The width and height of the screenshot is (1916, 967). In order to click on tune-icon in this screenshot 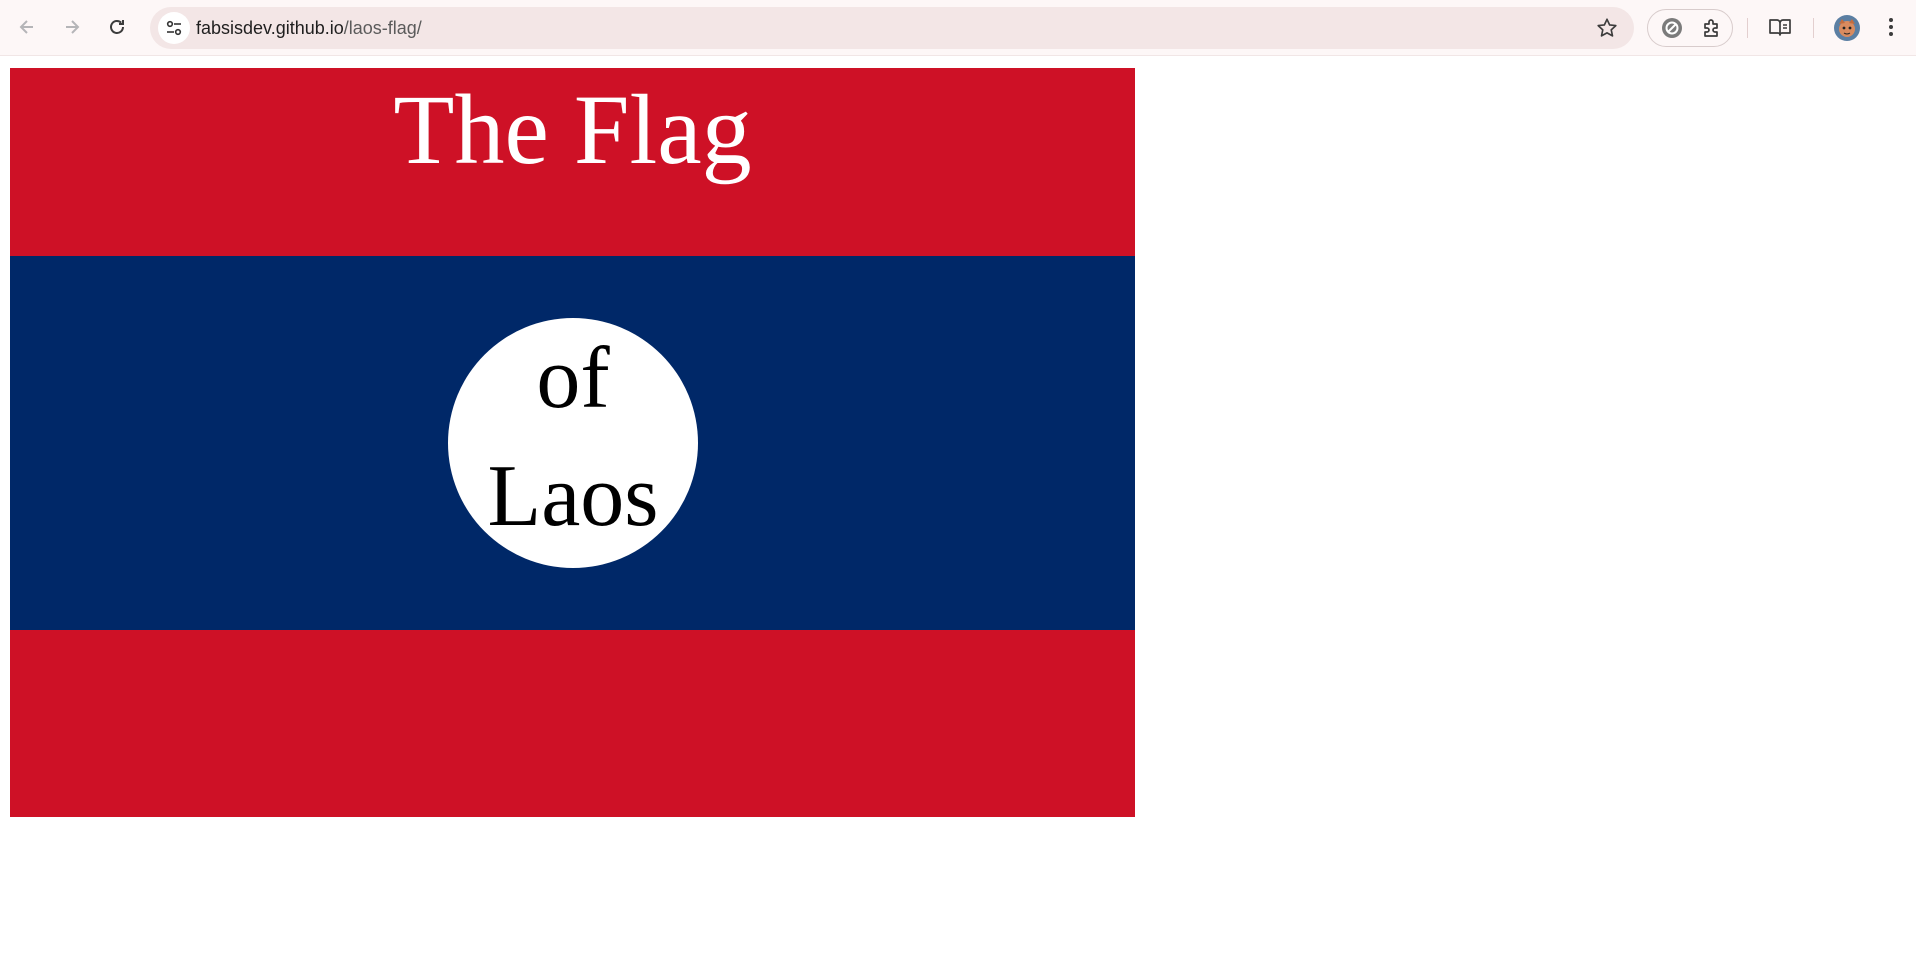, I will do `click(174, 28)`.